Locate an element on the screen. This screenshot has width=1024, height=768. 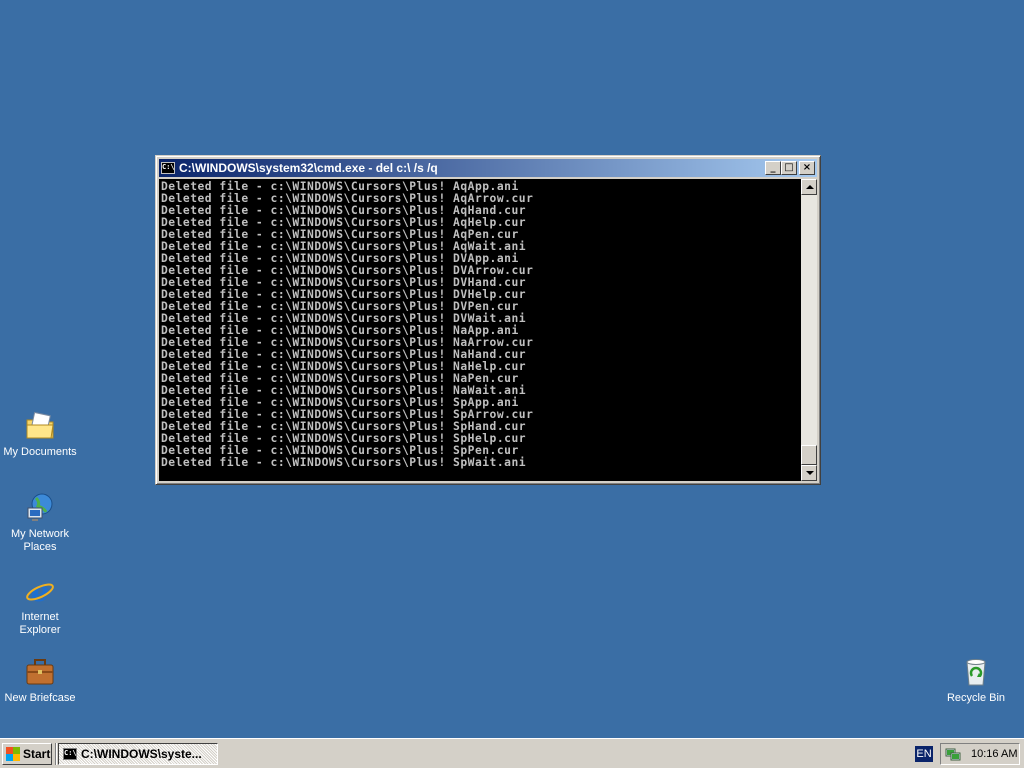
close-icon: × is located at coordinates (807, 167).